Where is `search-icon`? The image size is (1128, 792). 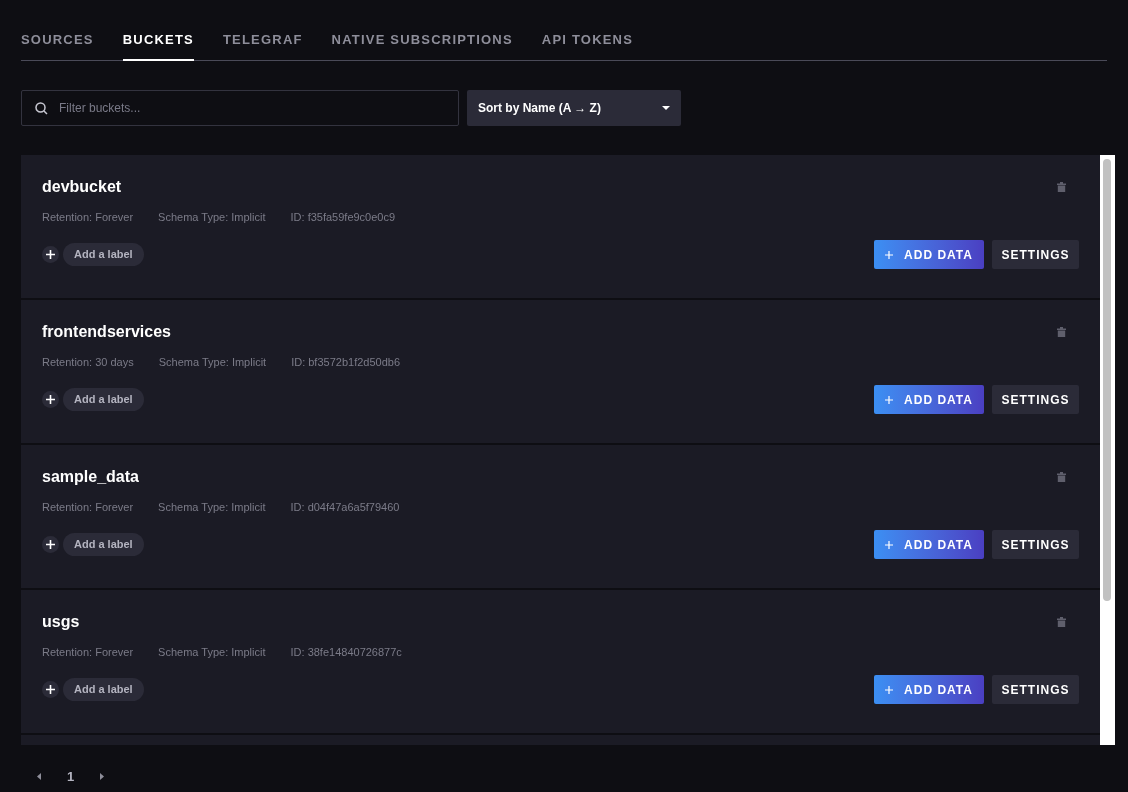
search-icon is located at coordinates (41, 108).